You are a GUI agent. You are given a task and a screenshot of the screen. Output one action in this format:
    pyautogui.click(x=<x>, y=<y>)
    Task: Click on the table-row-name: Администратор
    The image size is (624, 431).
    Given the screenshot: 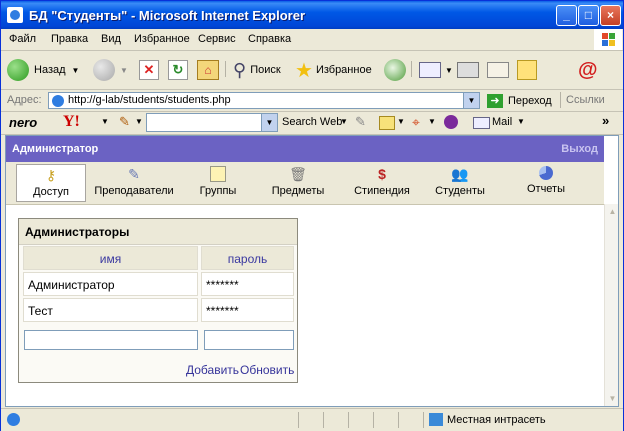 What is the action you would take?
    pyautogui.click(x=110, y=284)
    